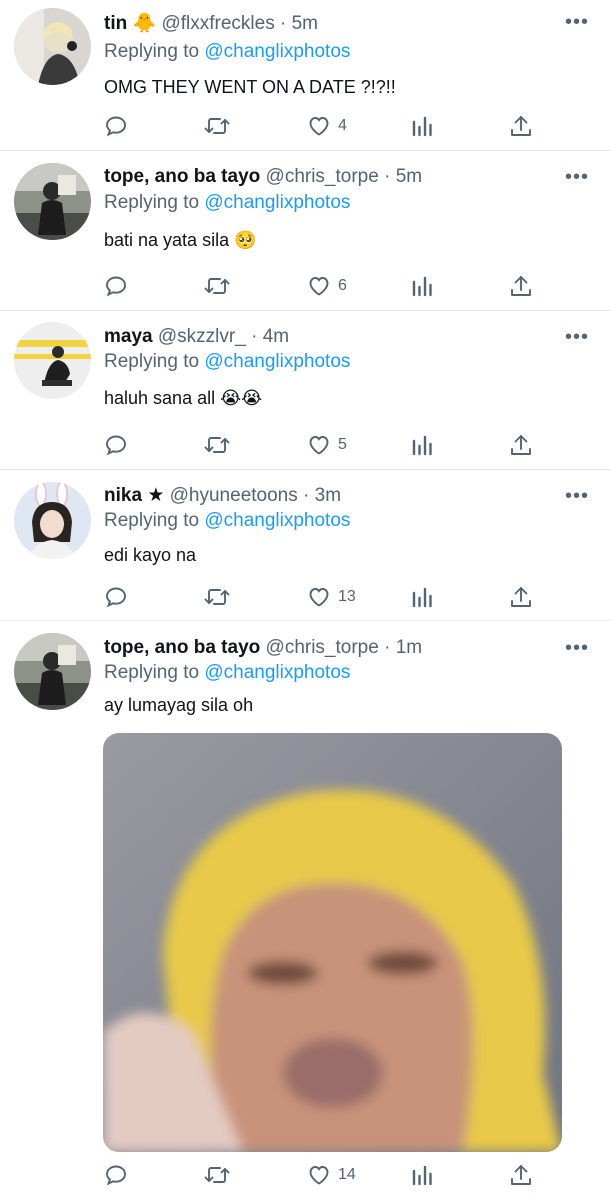  I want to click on like-count: 13, so click(347, 596).